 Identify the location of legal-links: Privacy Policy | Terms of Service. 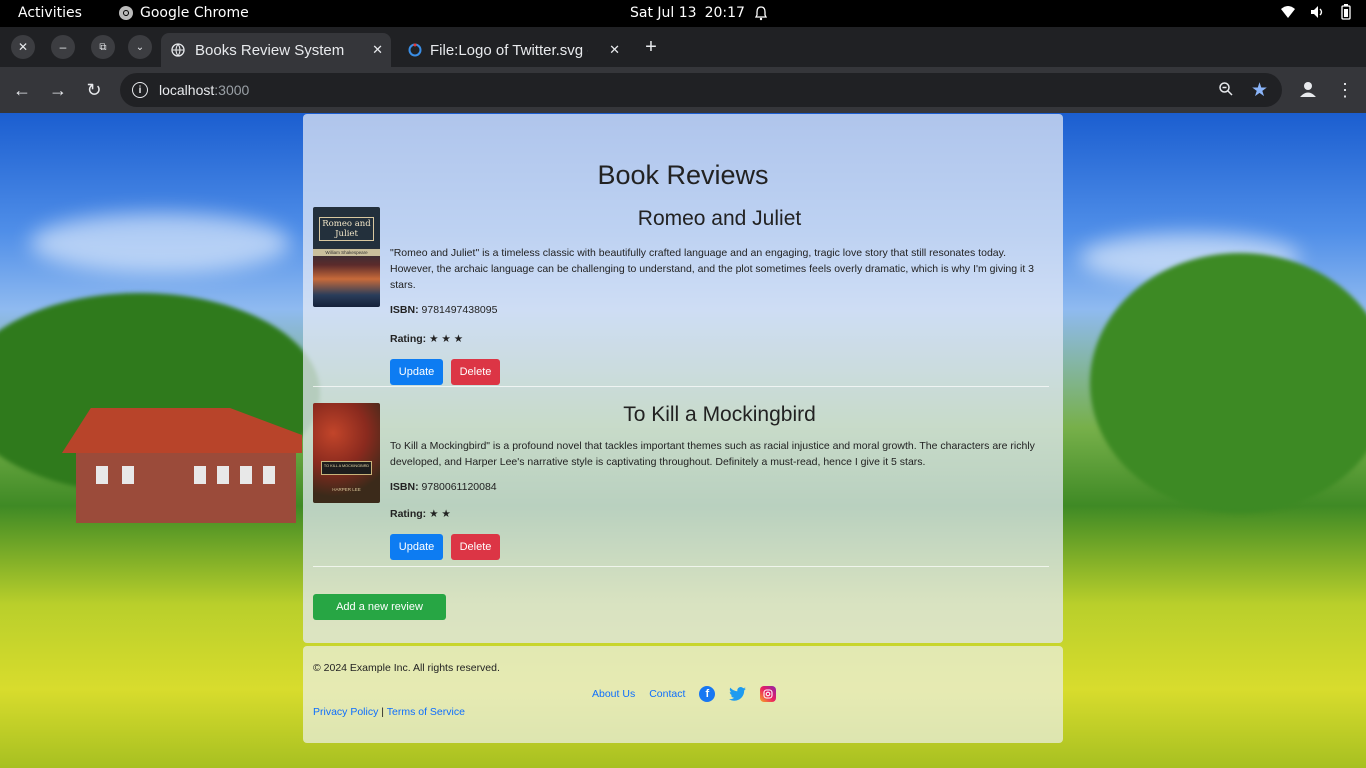
(389, 712).